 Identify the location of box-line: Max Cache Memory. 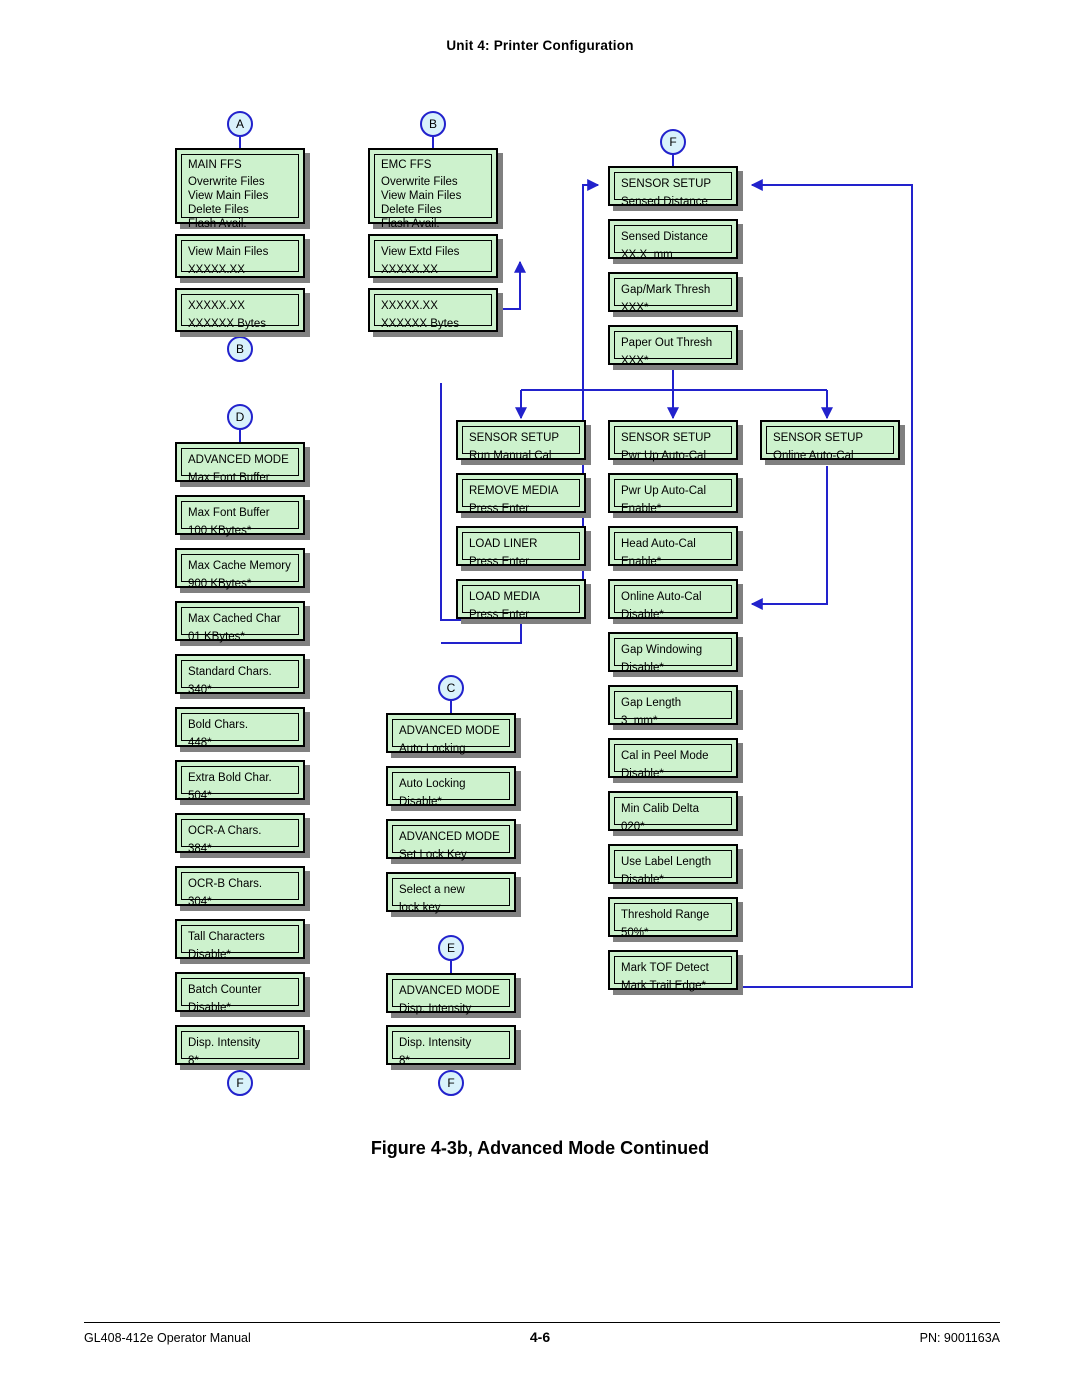
(239, 566).